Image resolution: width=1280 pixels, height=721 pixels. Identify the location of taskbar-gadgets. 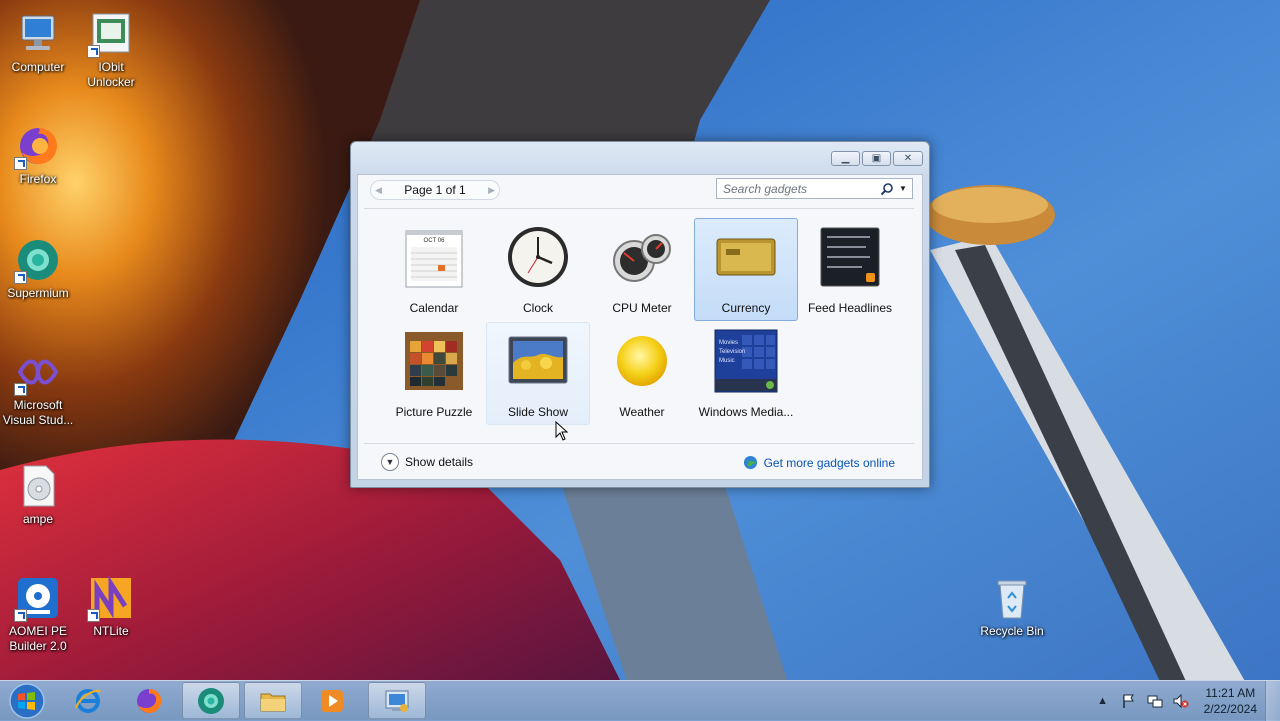
(397, 700).